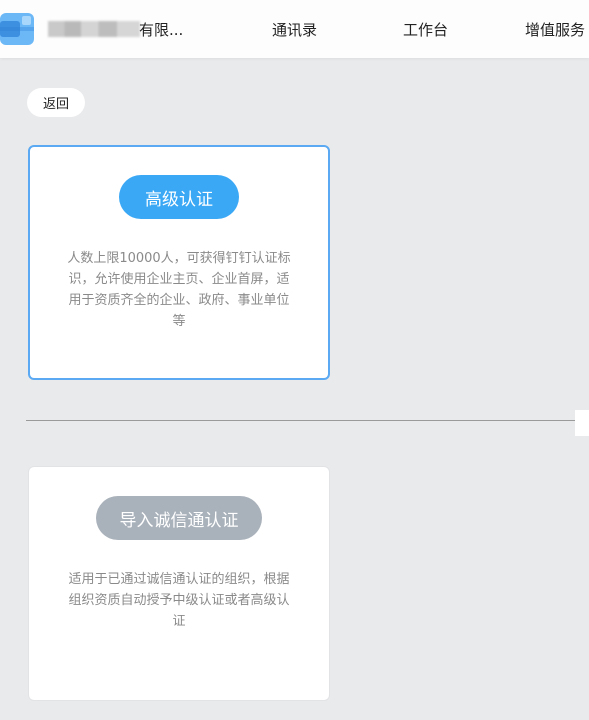 The image size is (589, 720). Describe the element at coordinates (425, 29) in the screenshot. I see `nav-workbench: 工作台` at that location.